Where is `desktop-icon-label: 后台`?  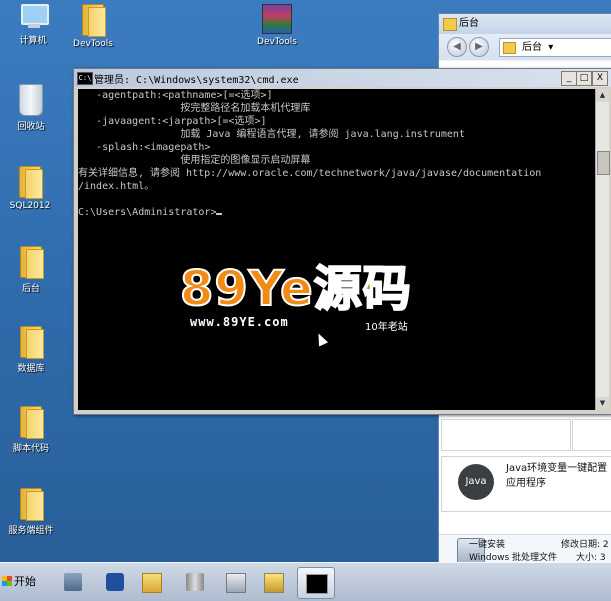
desktop-icon-label: 后台 is located at coordinates (30, 289).